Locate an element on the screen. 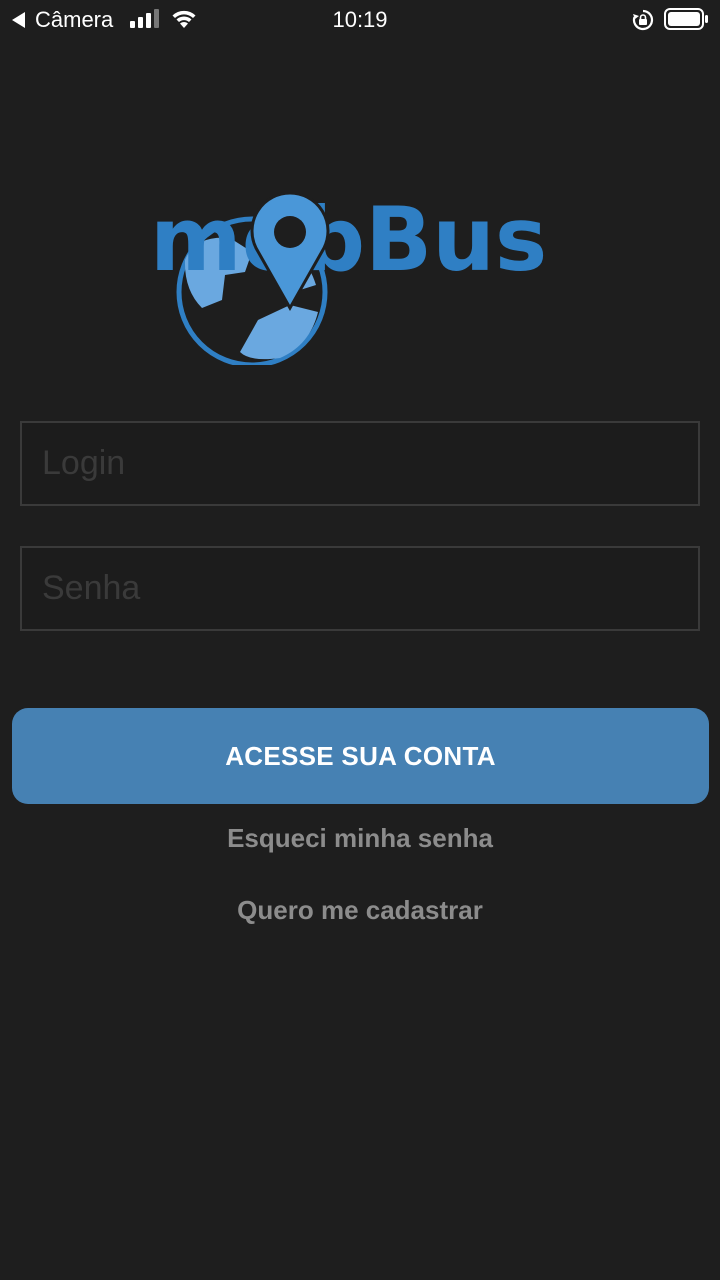  login-input is located at coordinates (360, 463).